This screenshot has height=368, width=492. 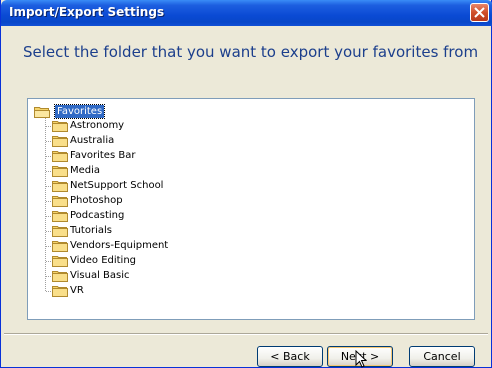 What do you see at coordinates (246, 13) in the screenshot?
I see `title-bar: Import/Export Settings` at bounding box center [246, 13].